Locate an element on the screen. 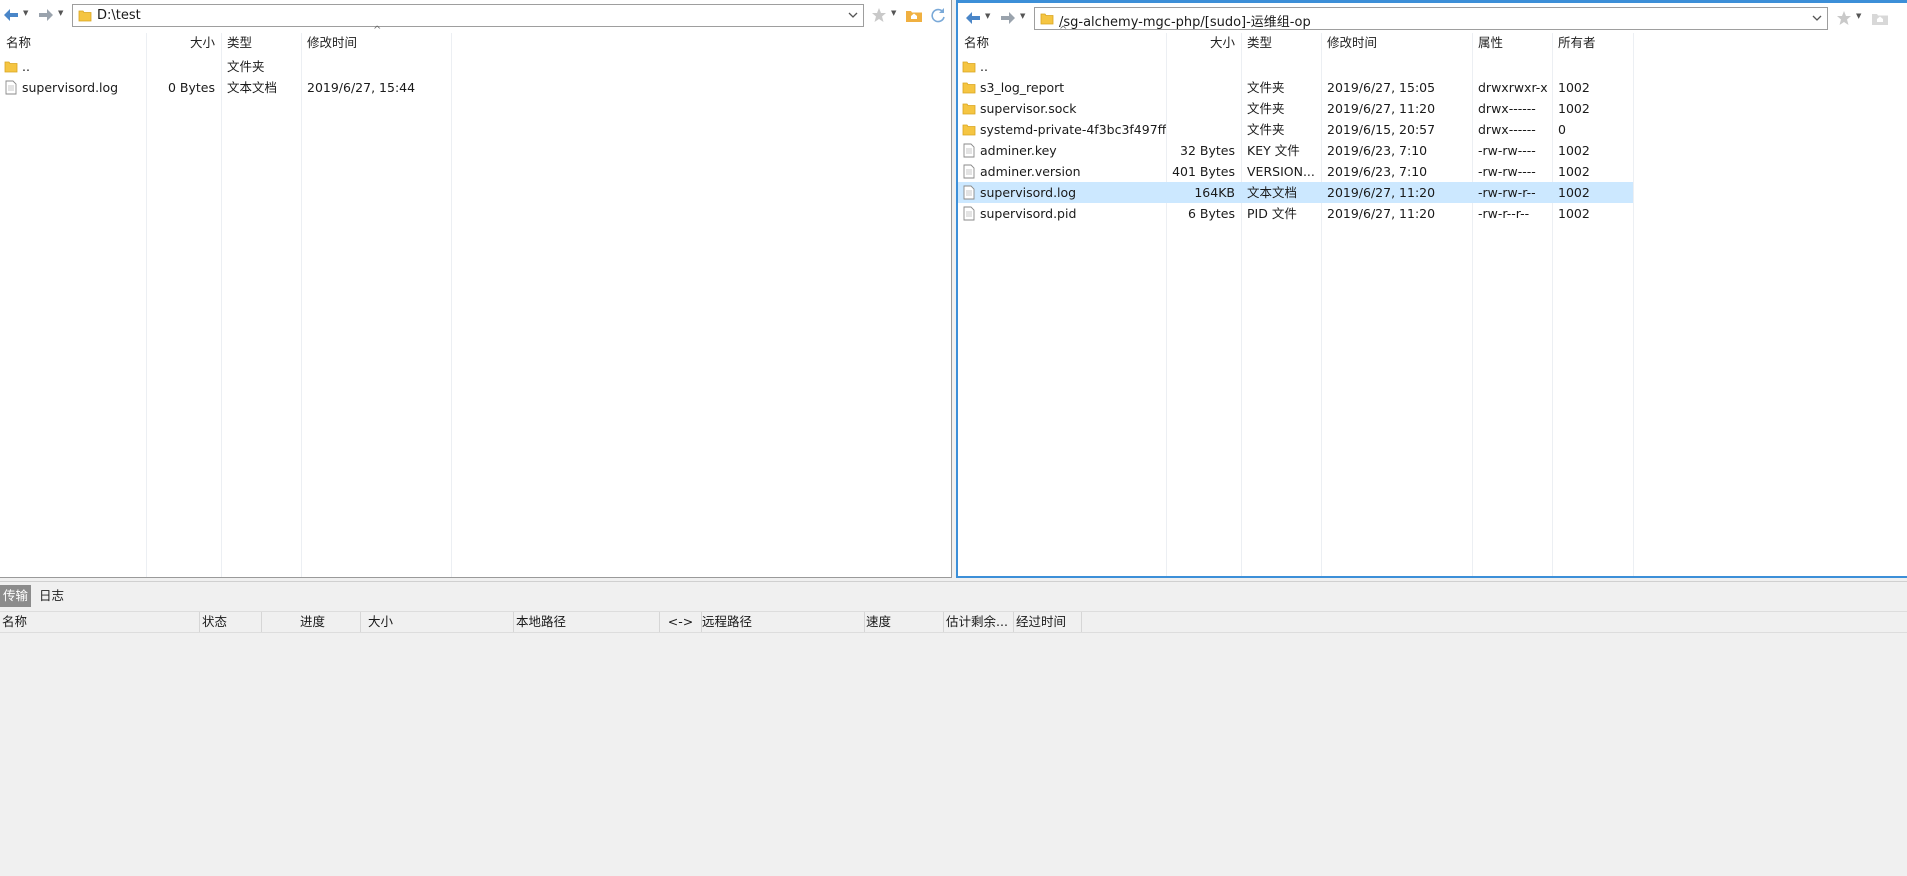 The width and height of the screenshot is (1907, 876). file-type is located at coordinates (1281, 66).